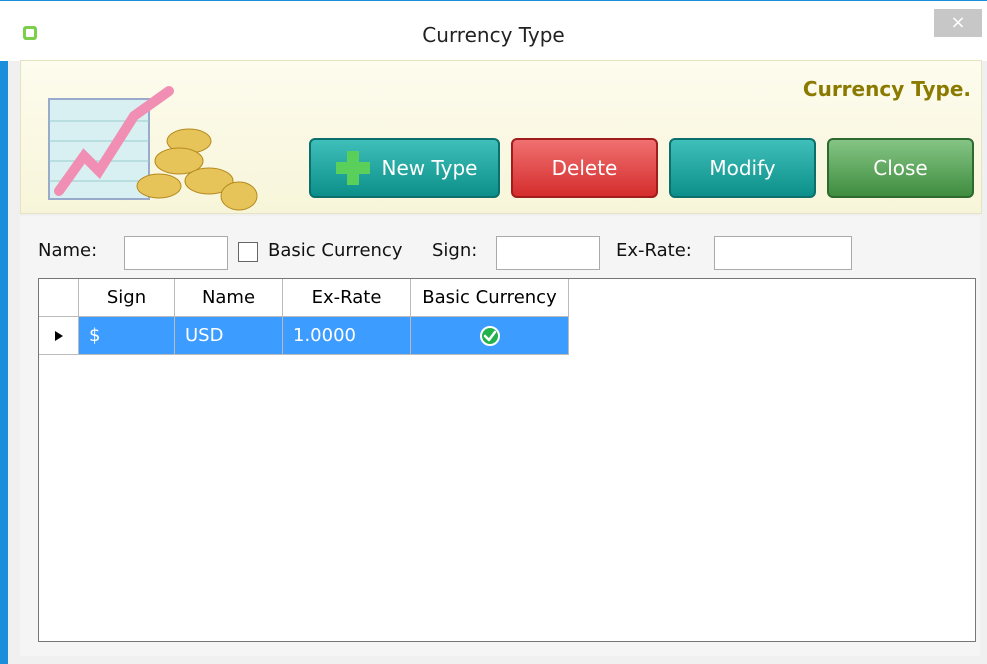  Describe the element at coordinates (176, 253) in the screenshot. I see `name-input` at that location.